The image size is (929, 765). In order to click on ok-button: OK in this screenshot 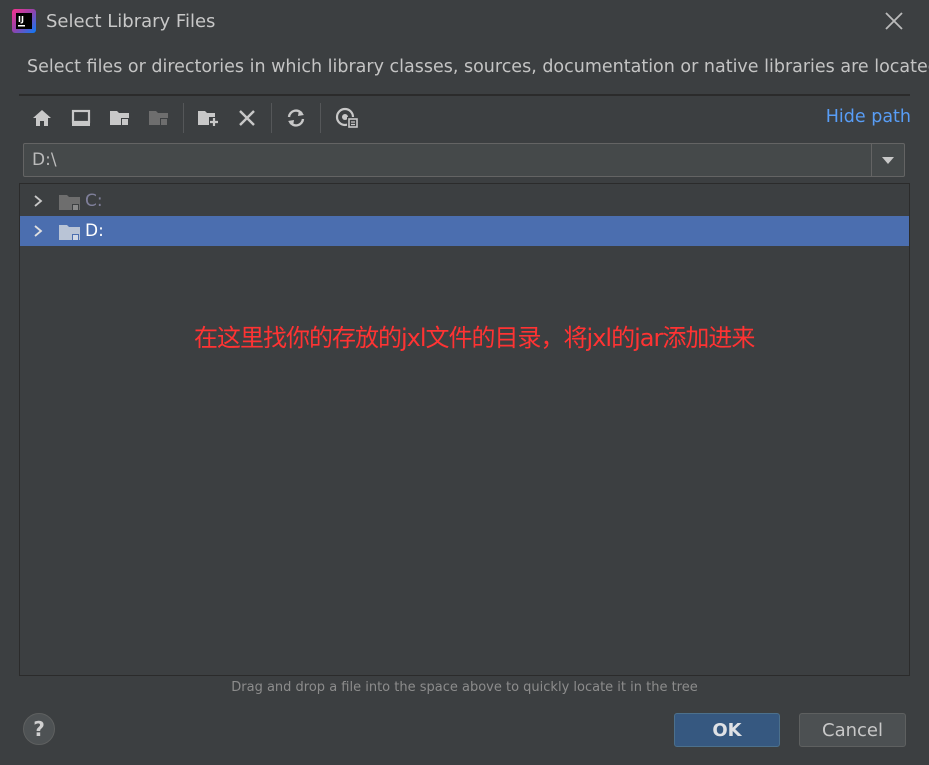, I will do `click(727, 730)`.